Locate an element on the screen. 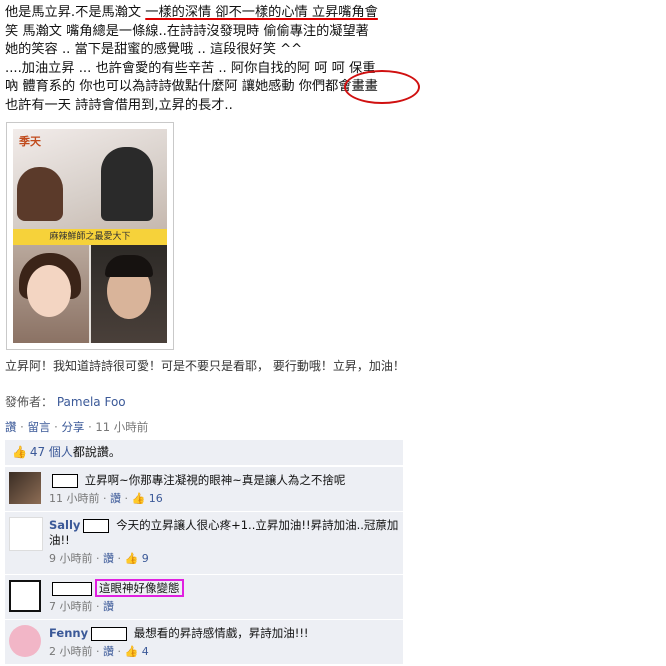 The height and width of the screenshot is (666, 666). post-line-6: 也許有一天 詩詩會借用到,立昇的長才.. is located at coordinates (119, 105).